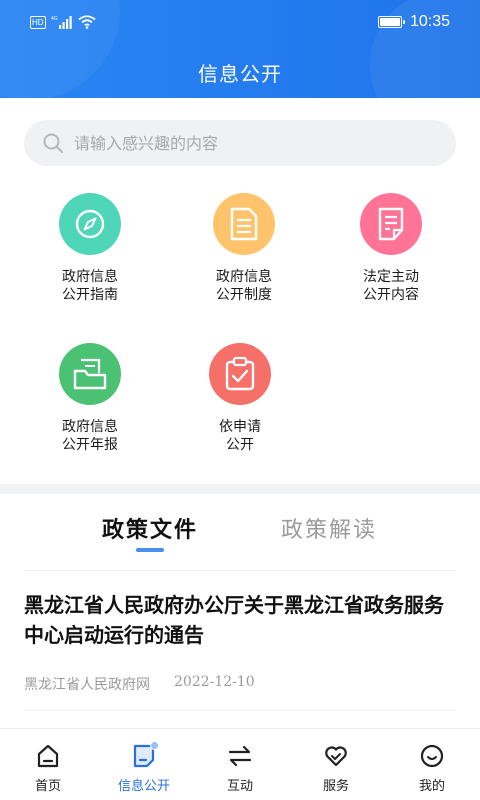  I want to click on grid-item-system: 政府信息 公开制度, so click(244, 248).